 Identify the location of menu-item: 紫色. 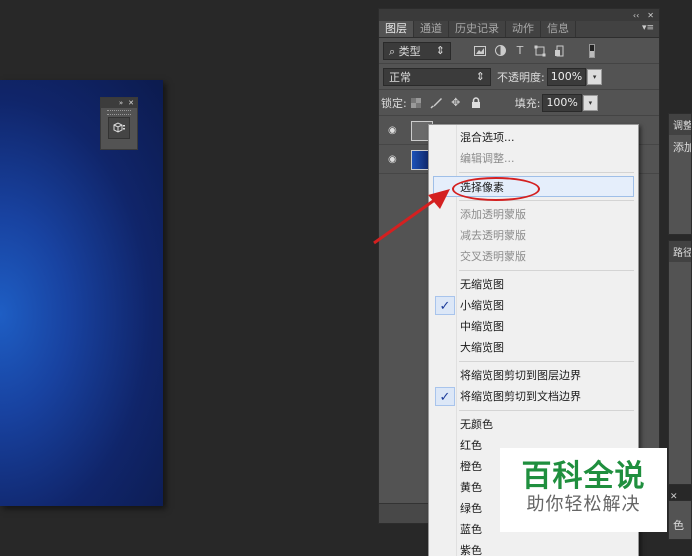
(533, 548).